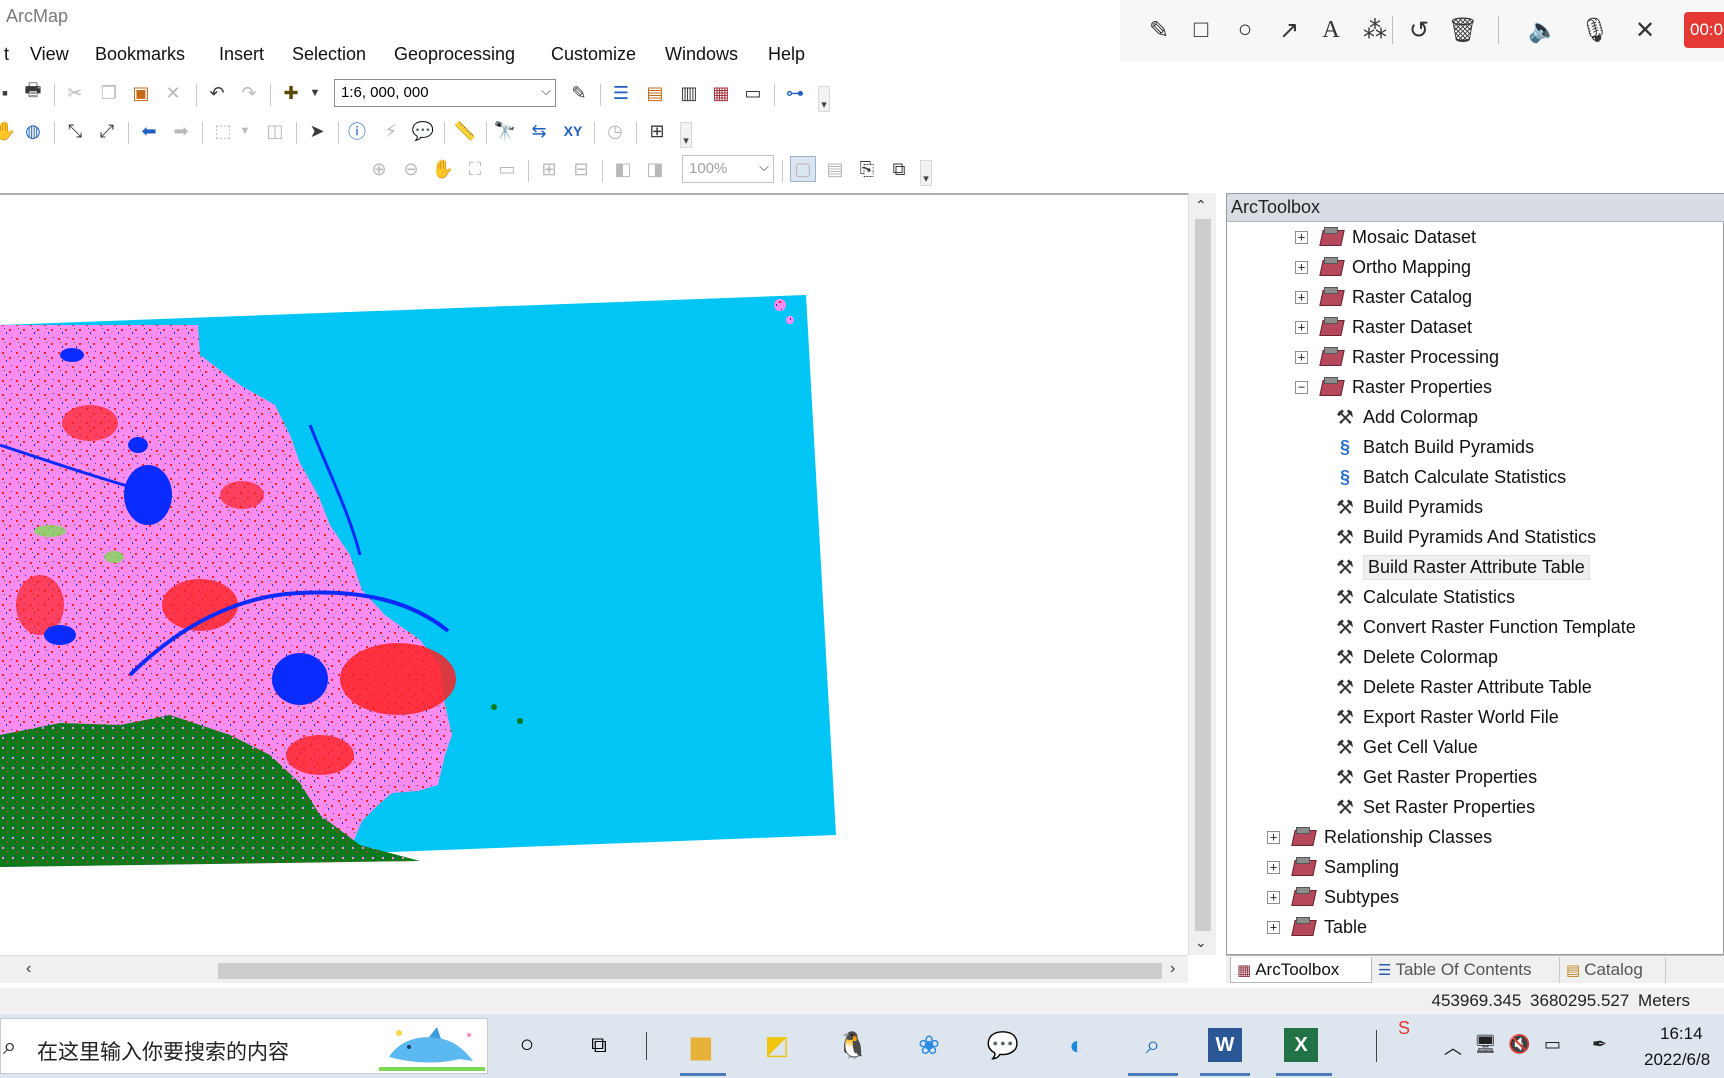  Describe the element at coordinates (686, 135) in the screenshot. I see `toolbar-options-grip-2: ▾` at that location.